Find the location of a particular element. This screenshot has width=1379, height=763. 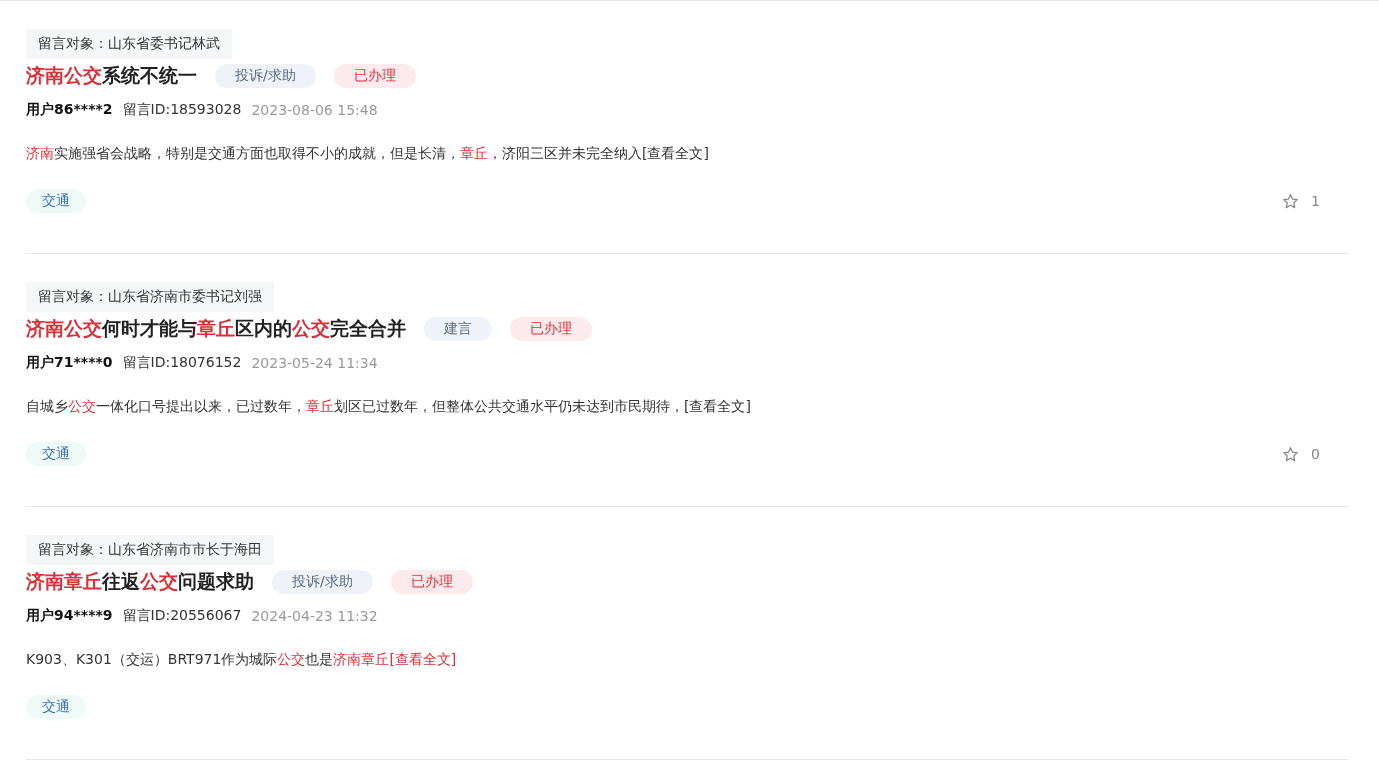

post-title: 济南公交何时才能与章丘区内的公交完全合并 is located at coordinates (216, 329).